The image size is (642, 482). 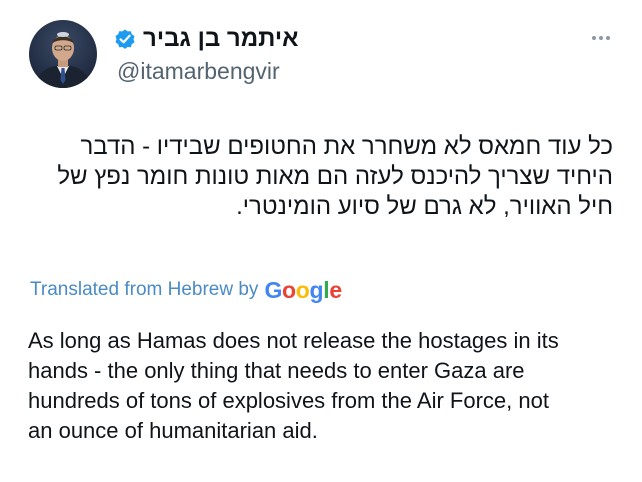 I want to click on google-logo: Google, so click(x=303, y=289).